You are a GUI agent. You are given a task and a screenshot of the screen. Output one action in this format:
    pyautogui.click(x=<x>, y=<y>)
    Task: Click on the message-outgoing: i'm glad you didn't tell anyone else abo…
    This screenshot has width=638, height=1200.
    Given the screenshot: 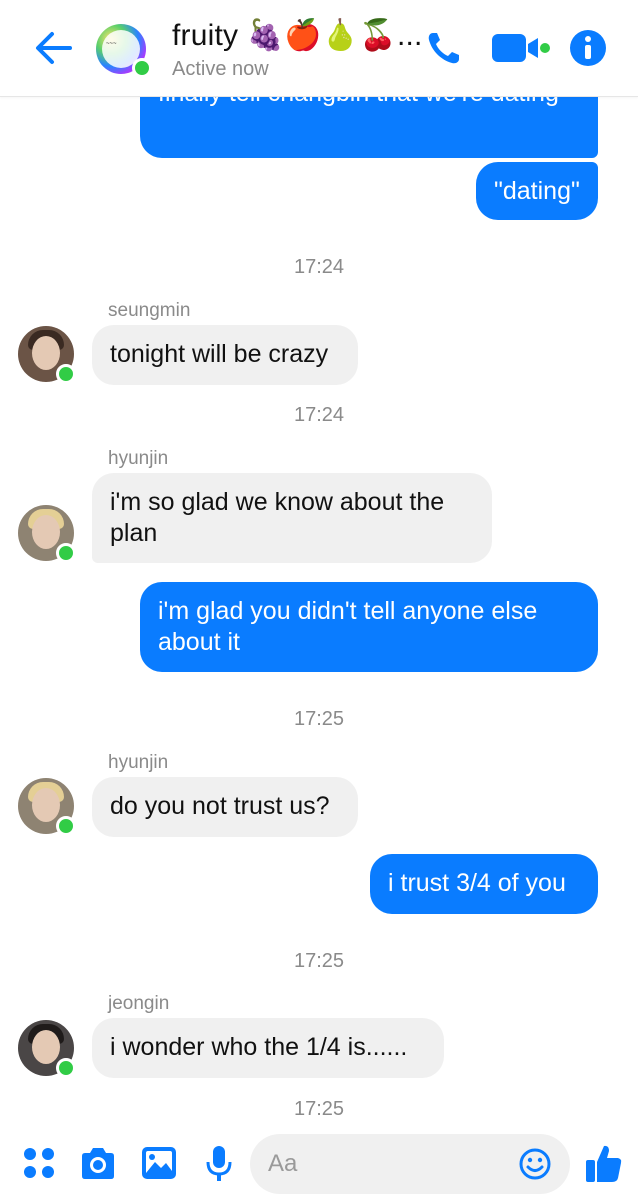 What is the action you would take?
    pyautogui.click(x=369, y=627)
    